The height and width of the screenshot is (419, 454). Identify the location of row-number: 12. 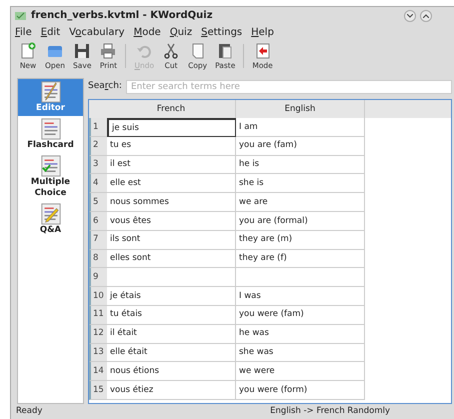
(98, 334).